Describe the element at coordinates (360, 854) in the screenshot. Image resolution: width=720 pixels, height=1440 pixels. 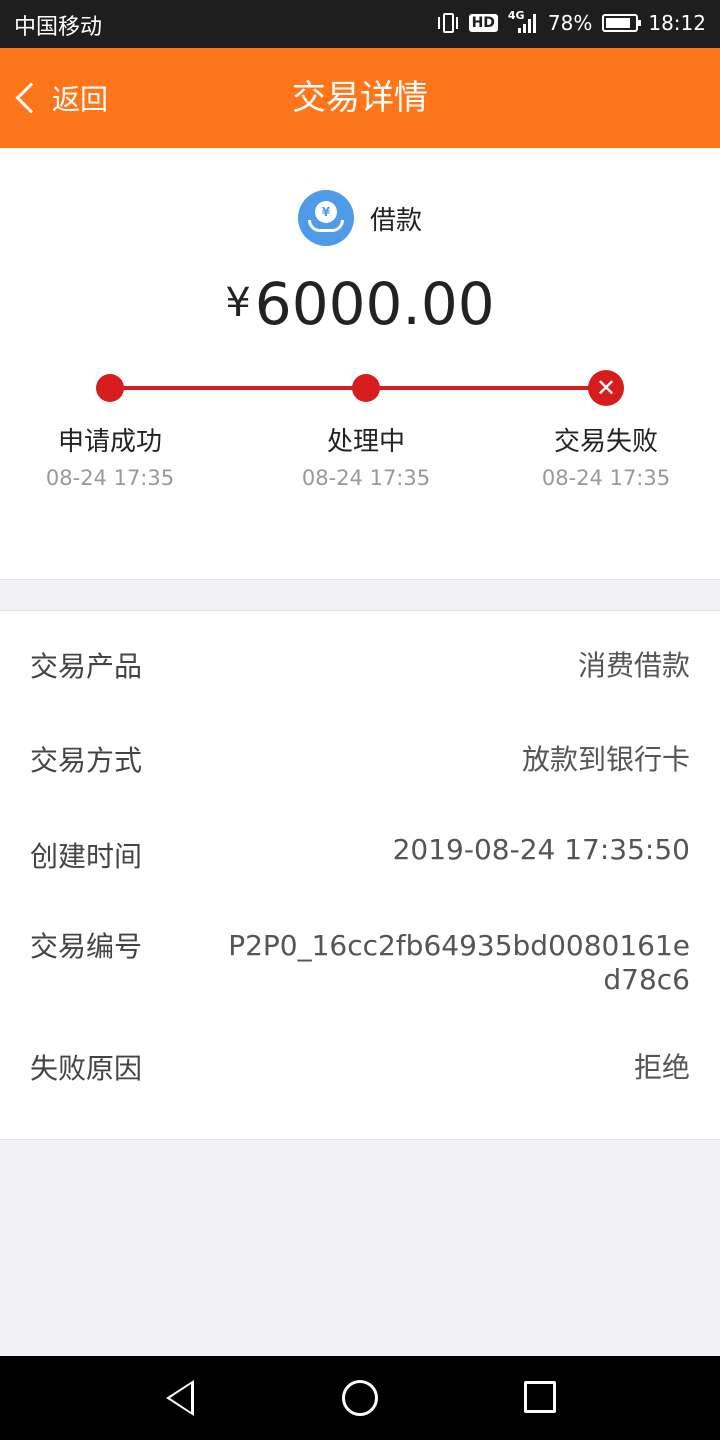
I see `detail-row-created: 创建时间 2019-08-24 17:35:50` at that location.